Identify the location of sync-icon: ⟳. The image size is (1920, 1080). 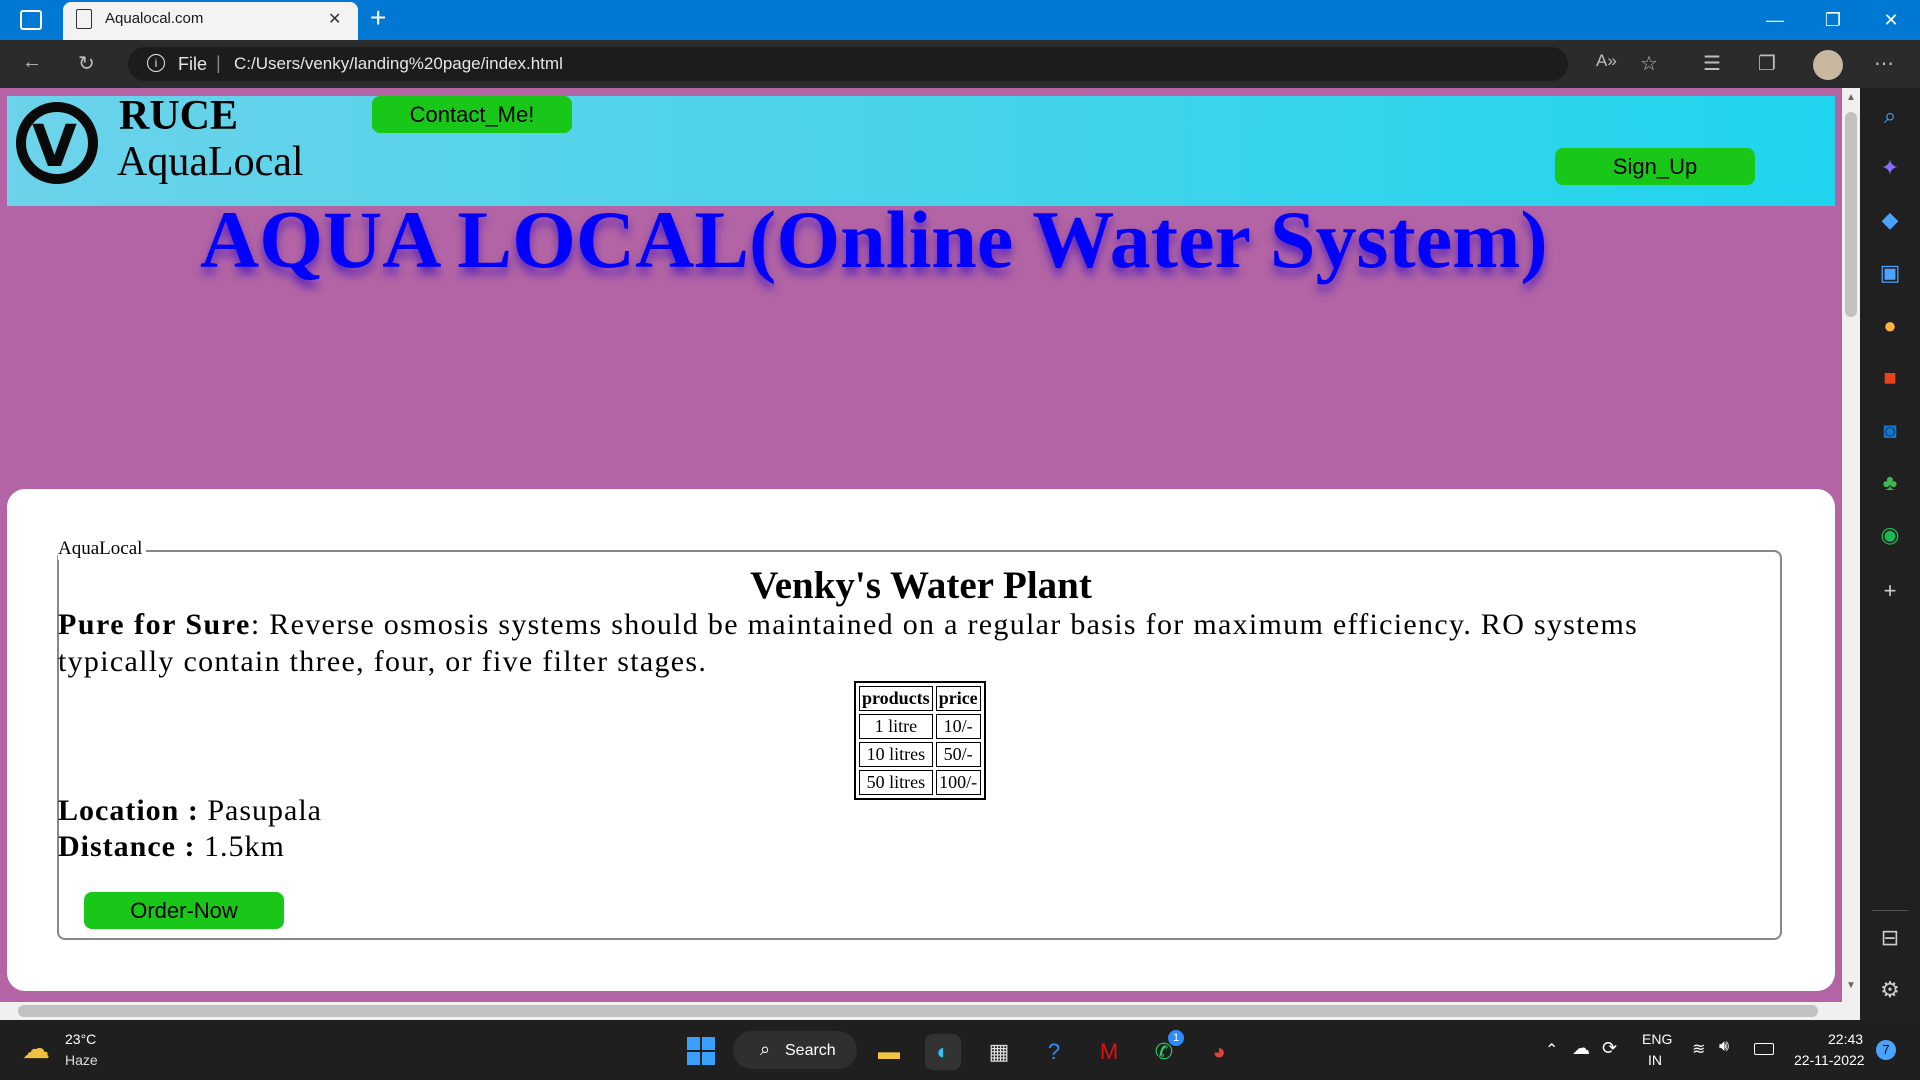
(1609, 1048).